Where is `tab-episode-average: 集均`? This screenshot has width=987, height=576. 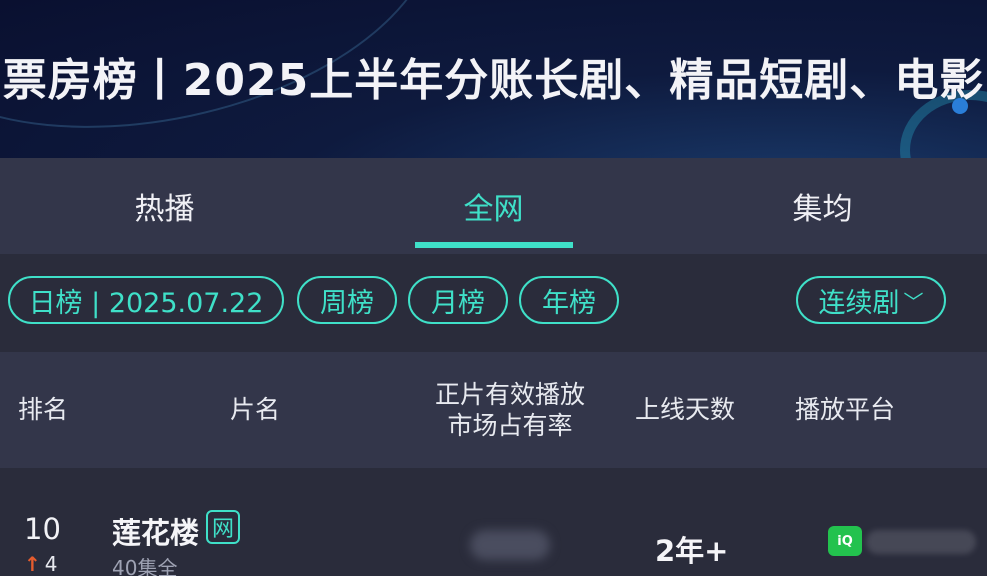 tab-episode-average: 集均 is located at coordinates (822, 206).